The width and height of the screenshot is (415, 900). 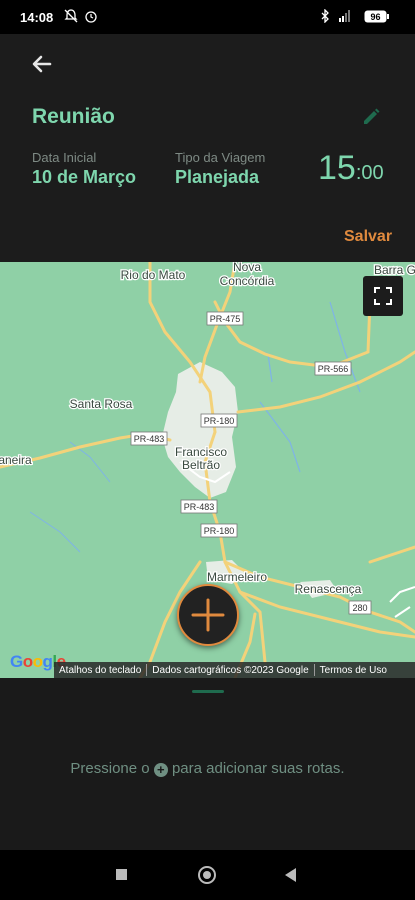 What do you see at coordinates (353, 670) in the screenshot?
I see `terms-of-use-link: Termos de Uso` at bounding box center [353, 670].